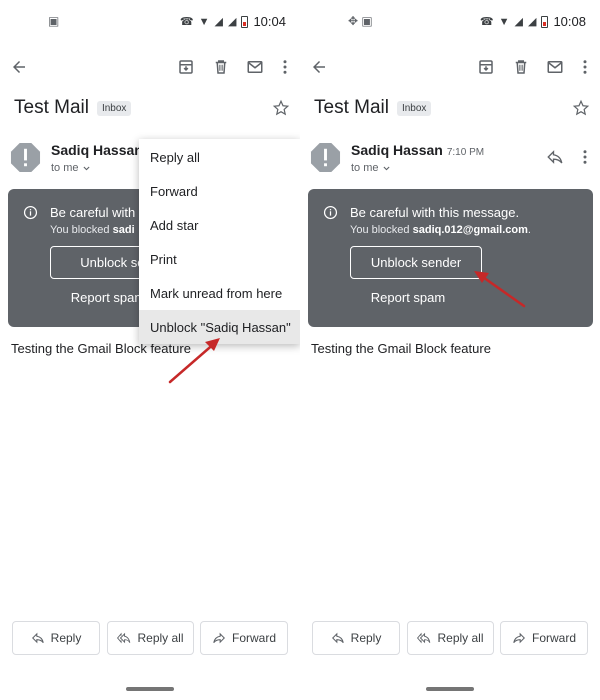  What do you see at coordinates (569, 21) in the screenshot?
I see `status-time: 10:08` at bounding box center [569, 21].